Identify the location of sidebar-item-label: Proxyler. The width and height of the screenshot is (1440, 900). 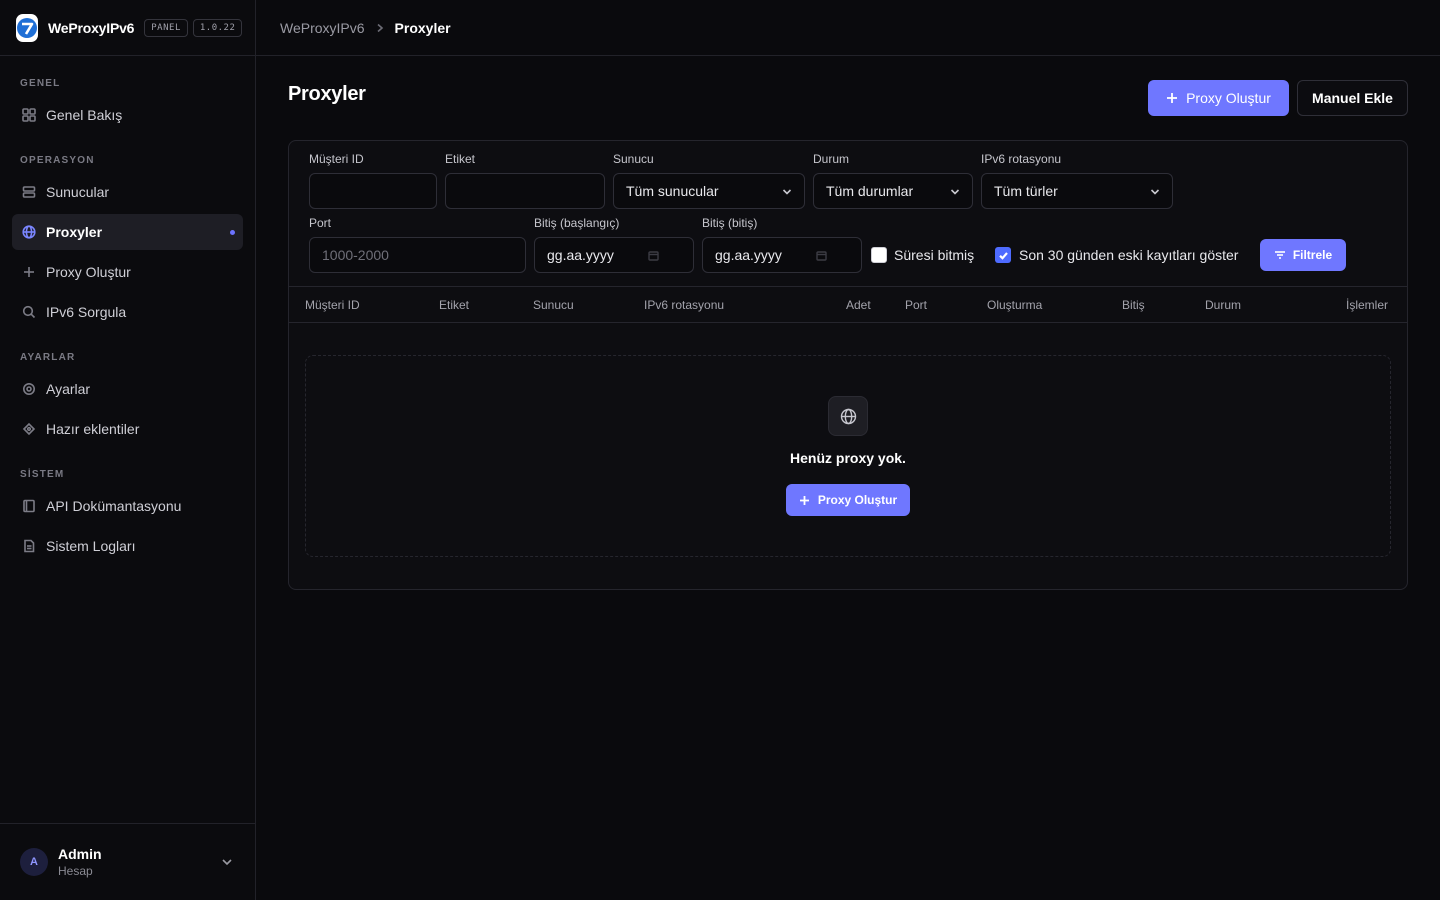
(74, 232).